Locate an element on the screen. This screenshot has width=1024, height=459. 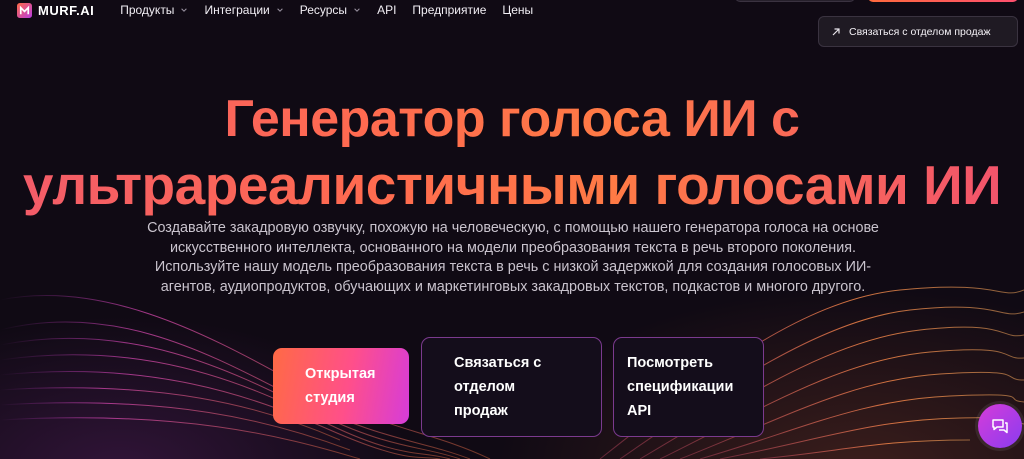
contact-sales-label-line1: Связаться с is located at coordinates (498, 363).